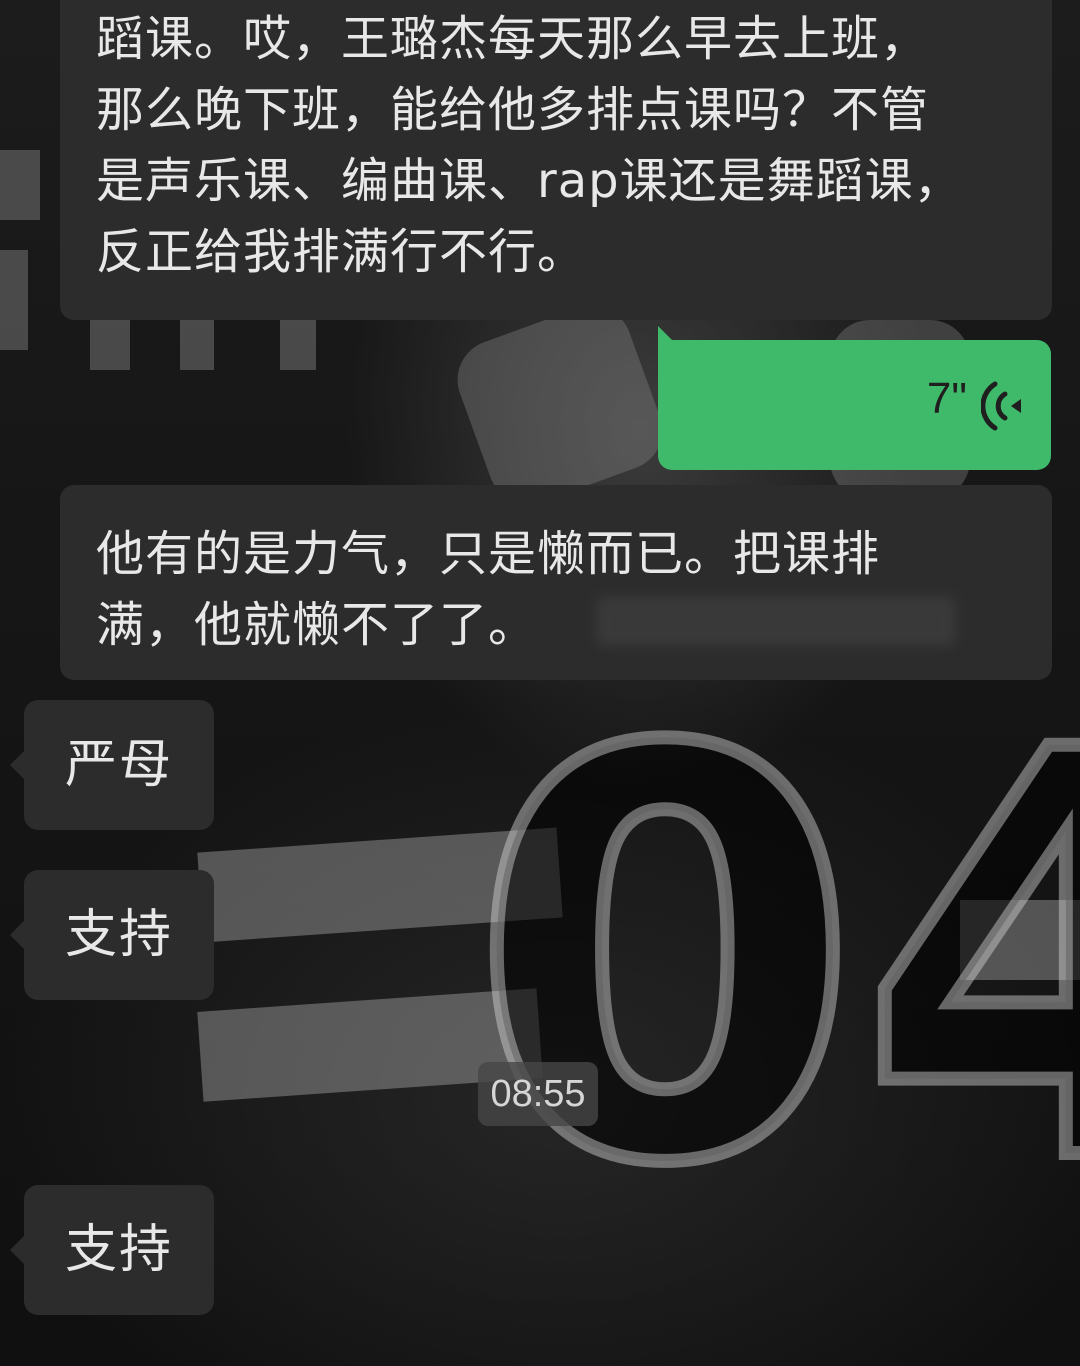  Describe the element at coordinates (513, 39) in the screenshot. I see `message-line: 蹈课。哎，王璐杰每天那么早去上班，` at that location.